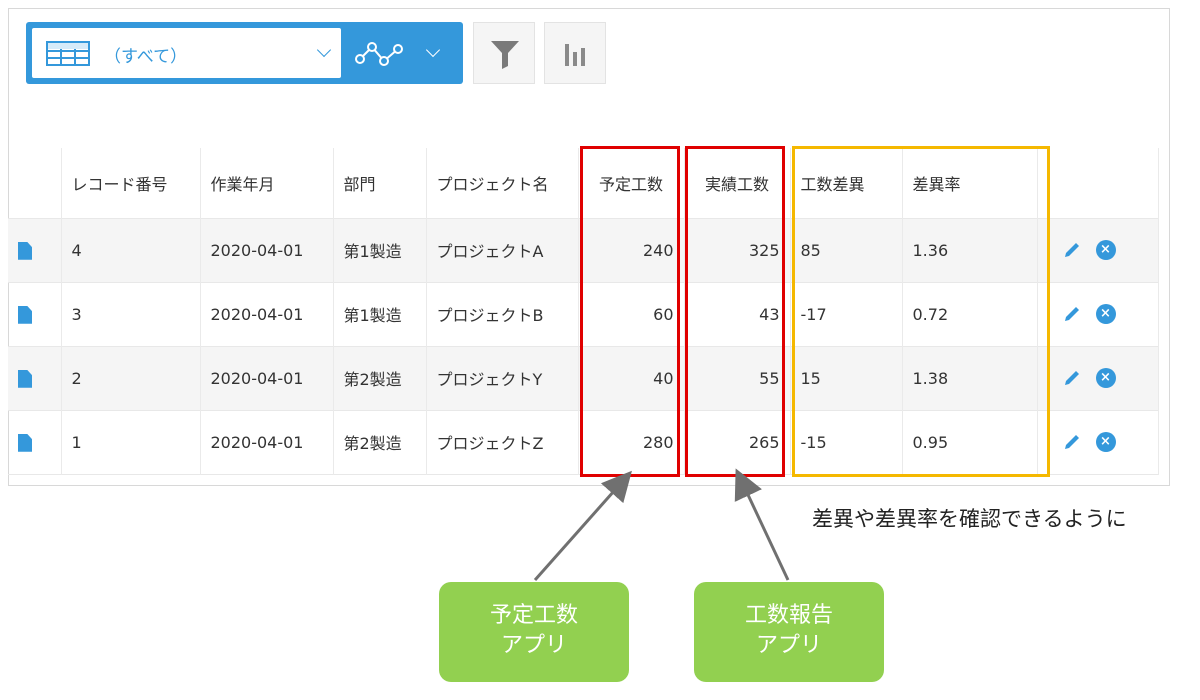 Image resolution: width=1200 pixels, height=700 pixels. I want to click on callout-report-app: 工数報告 アプリ, so click(789, 632).